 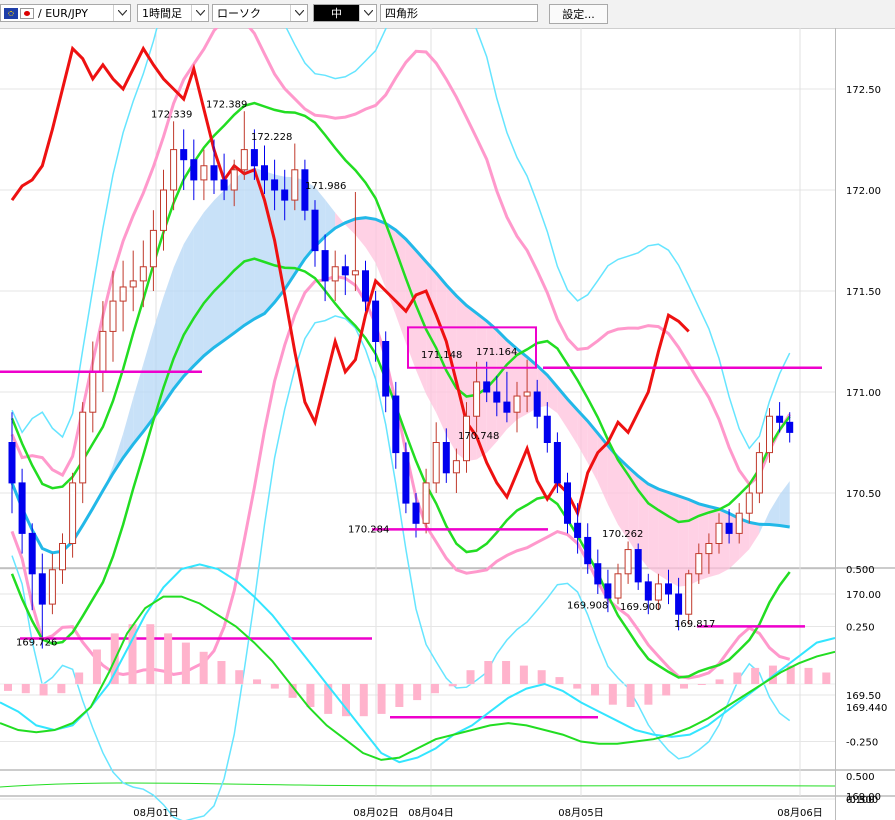 What do you see at coordinates (173, 13) in the screenshot?
I see `timeframe-selector: 1時間足` at bounding box center [173, 13].